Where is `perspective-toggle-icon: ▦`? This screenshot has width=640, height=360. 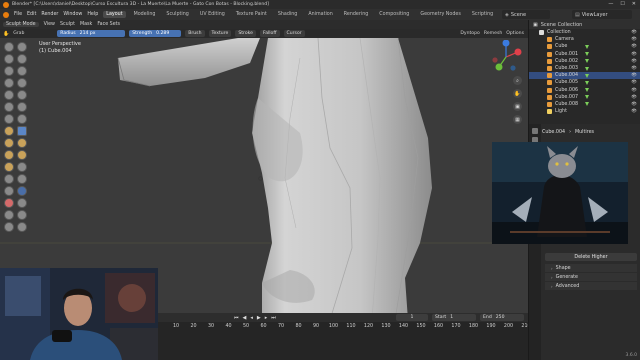
perspective-toggle-icon: ▦ is located at coordinates (517, 119).